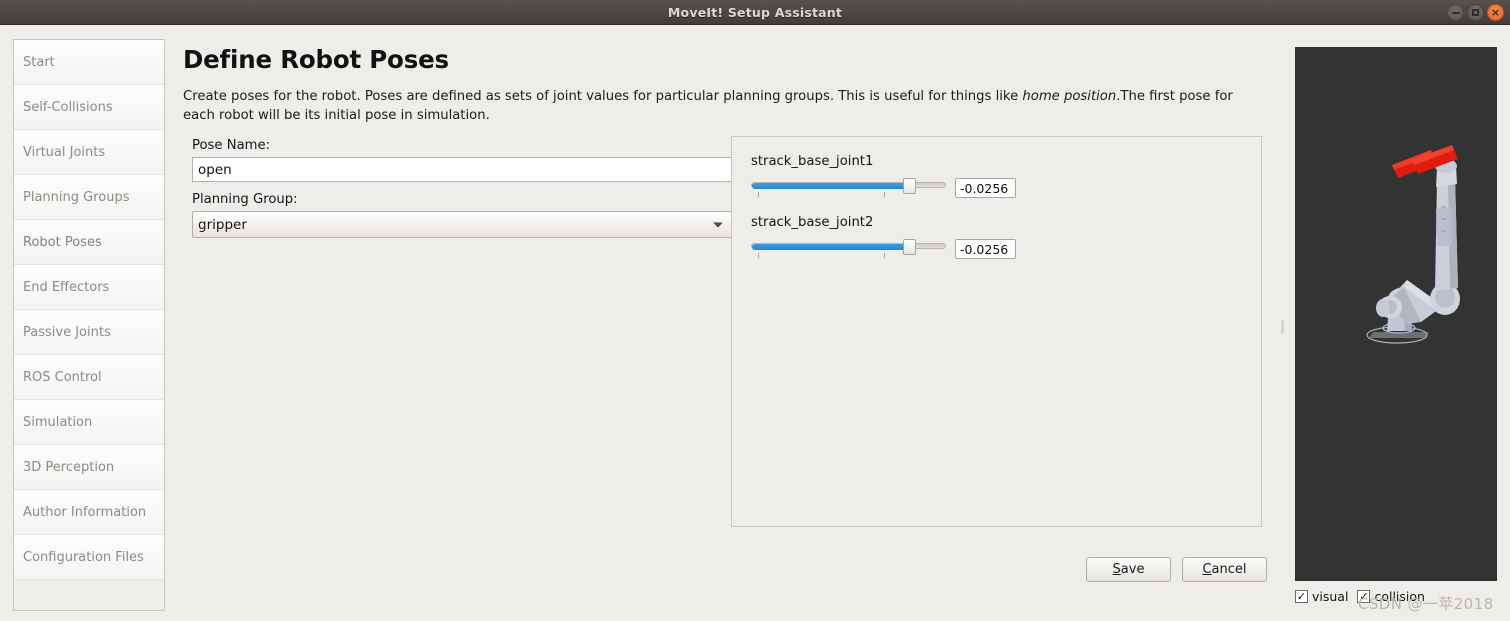 The height and width of the screenshot is (621, 1510). I want to click on sidebar-item-label: 3D Perception, so click(69, 467).